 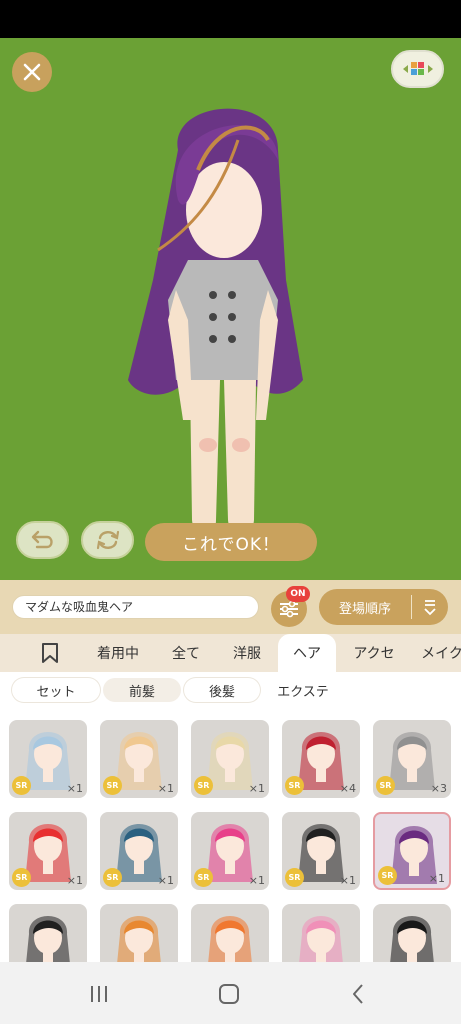 I want to click on undo-button, so click(x=42, y=540).